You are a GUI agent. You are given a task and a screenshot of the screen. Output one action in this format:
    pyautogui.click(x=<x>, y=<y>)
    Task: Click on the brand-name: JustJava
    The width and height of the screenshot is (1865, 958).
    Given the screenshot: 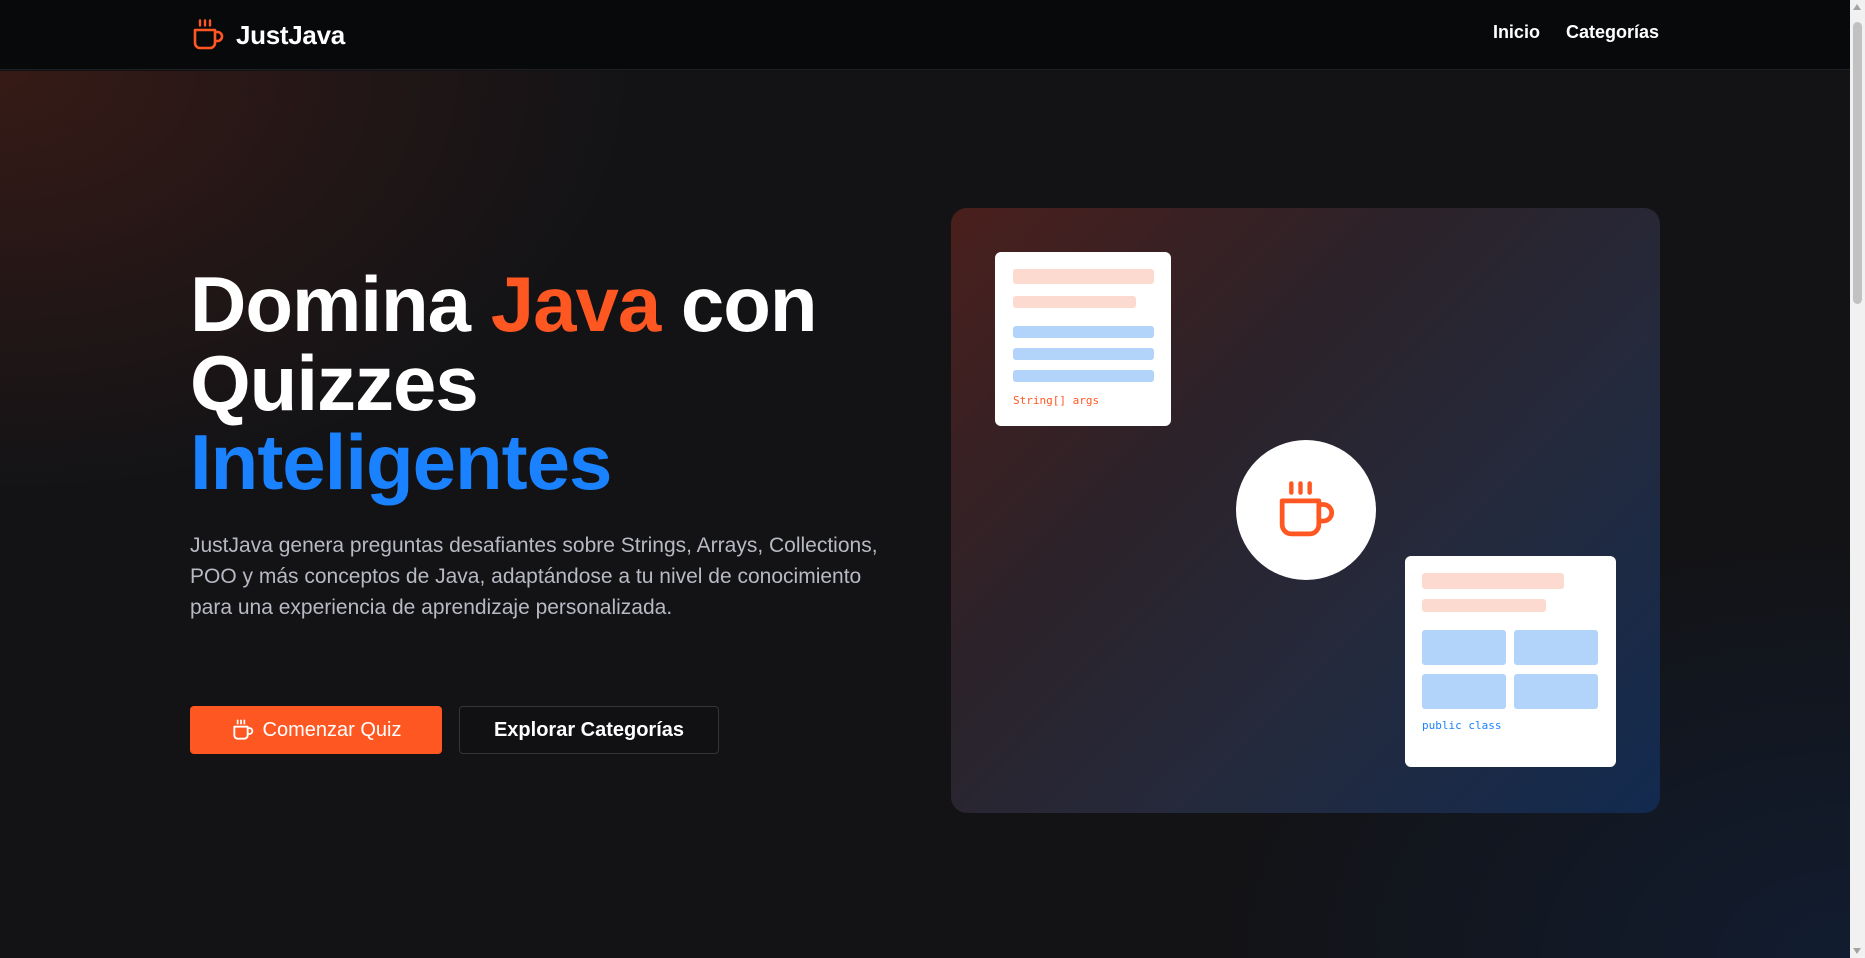 What is the action you would take?
    pyautogui.click(x=290, y=34)
    